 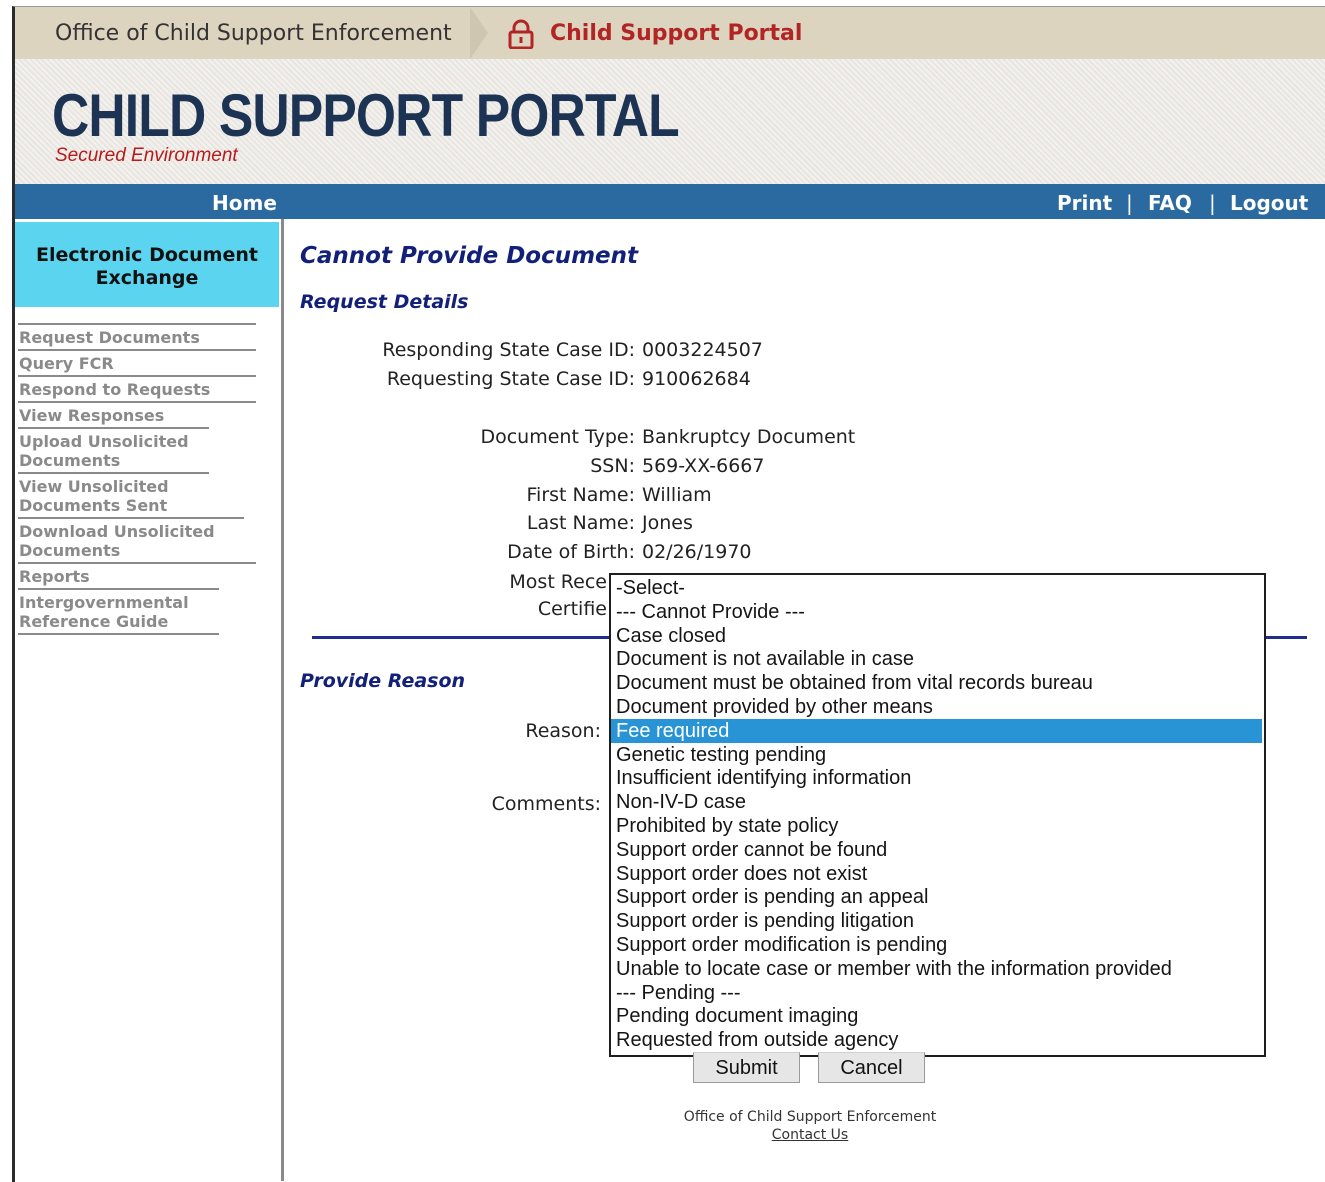 What do you see at coordinates (113, 449) in the screenshot?
I see `sidebar-item-upload-unsolicited: Upload Unsolicited Documents` at bounding box center [113, 449].